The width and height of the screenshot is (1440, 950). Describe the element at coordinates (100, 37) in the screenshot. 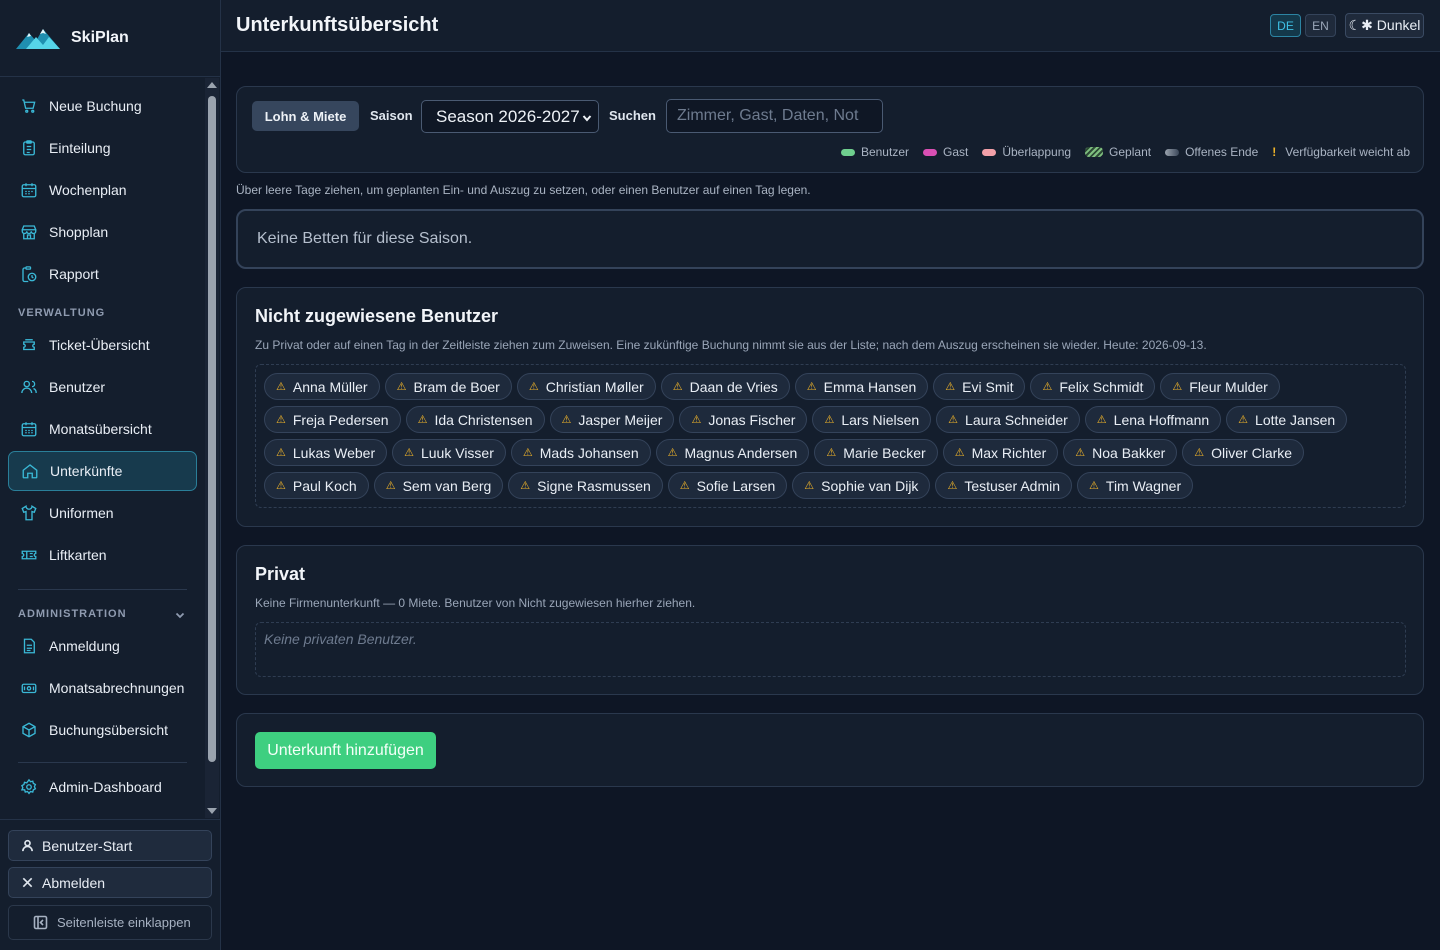

I see `app-name: SkiPlan` at that location.